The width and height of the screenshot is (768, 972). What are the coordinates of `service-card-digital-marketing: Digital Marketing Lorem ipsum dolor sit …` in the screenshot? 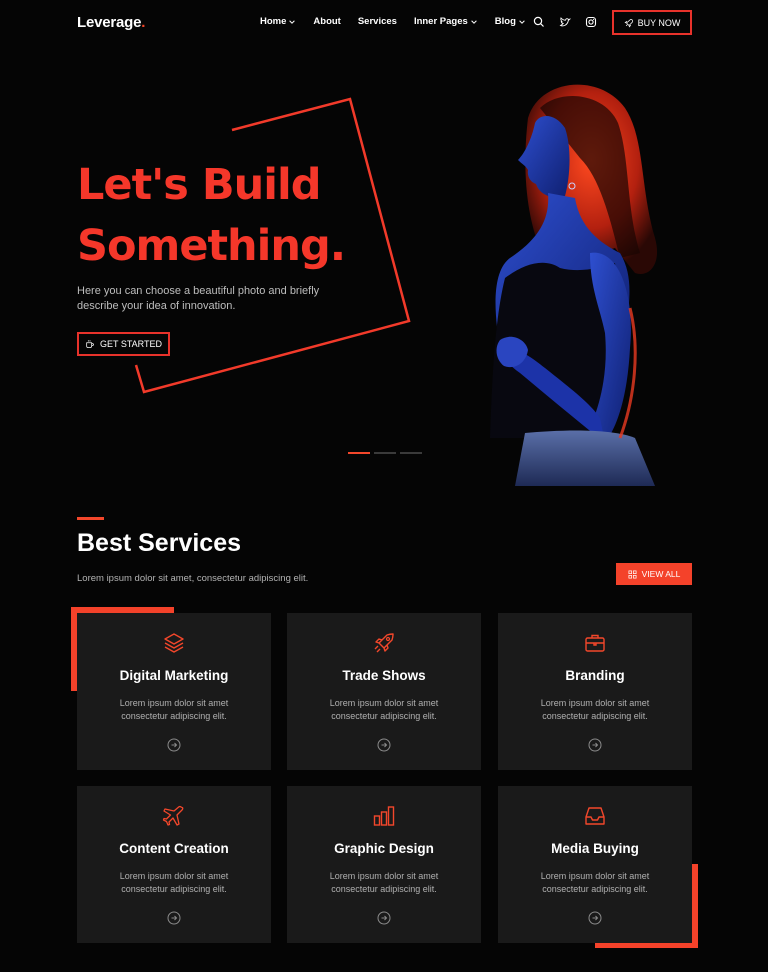 It's located at (174, 691).